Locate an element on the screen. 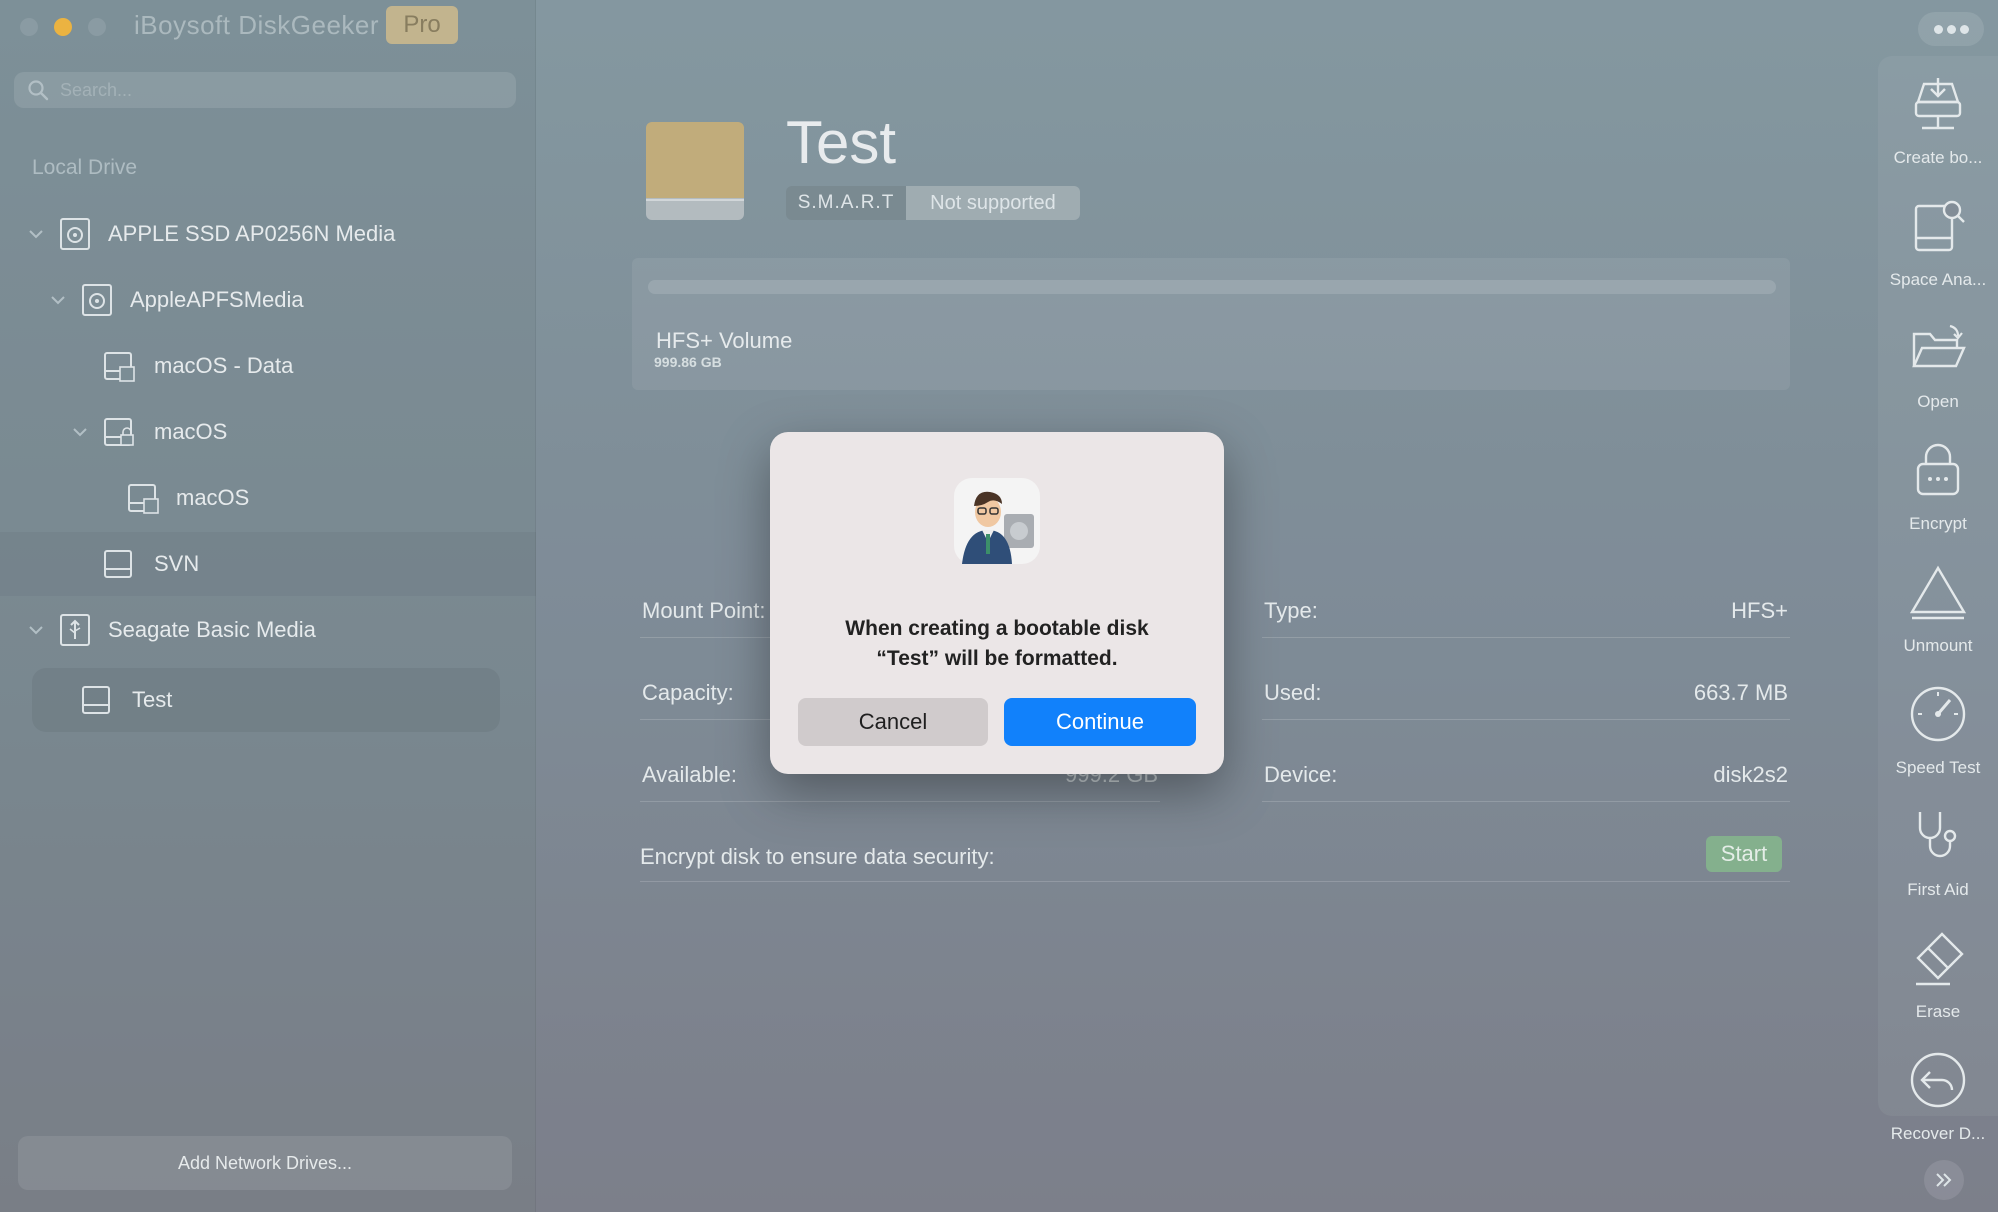  continue-button: Continue is located at coordinates (1100, 722).